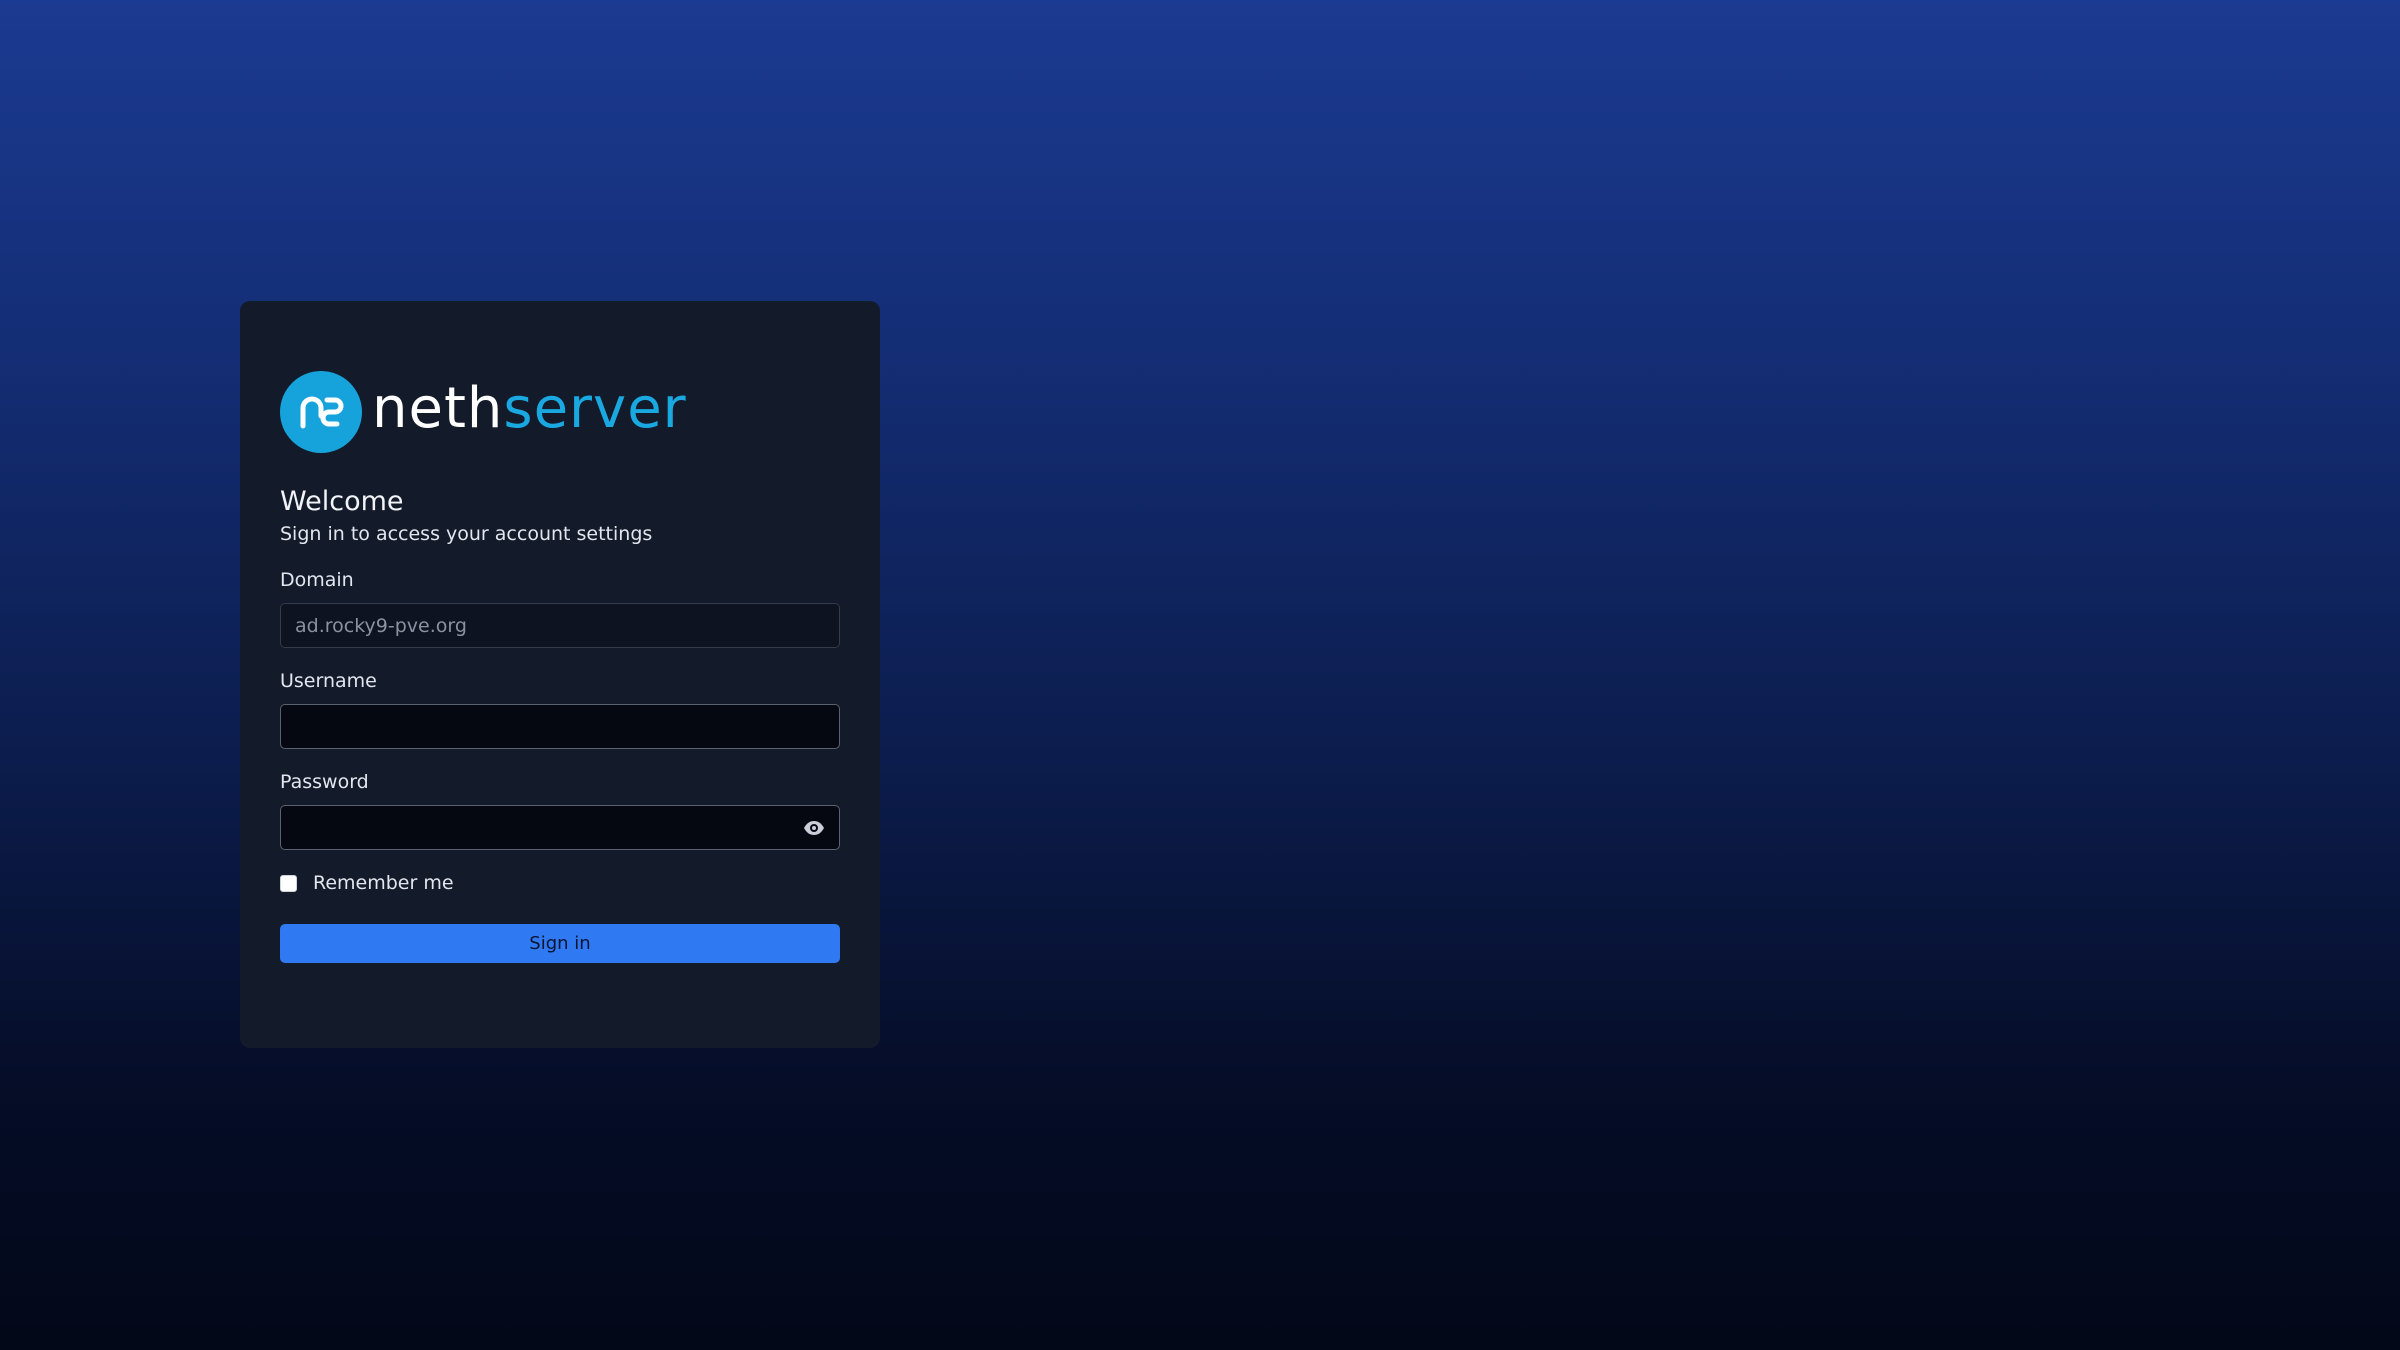 This screenshot has height=1350, width=2400. I want to click on domain-placeholder: ad.rocky9-pve.org, so click(381, 625).